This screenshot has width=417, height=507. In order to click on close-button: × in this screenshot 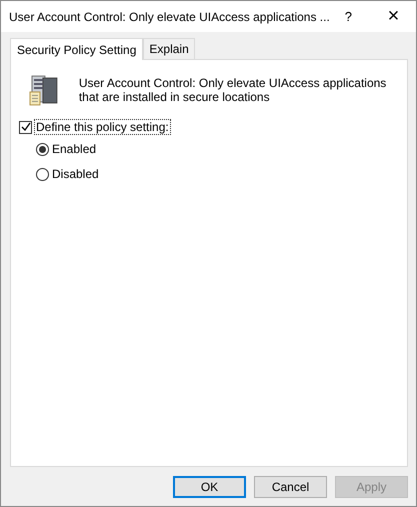, I will do `click(393, 16)`.